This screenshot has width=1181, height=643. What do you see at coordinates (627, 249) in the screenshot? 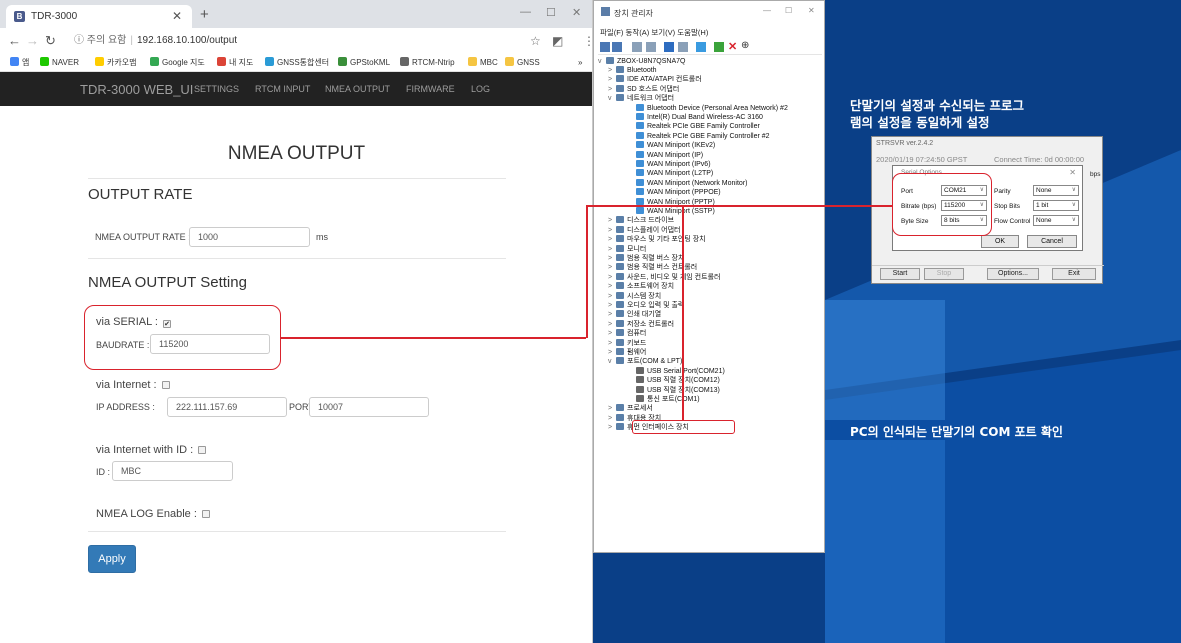
I see `tree-item: > 모니터` at bounding box center [627, 249].